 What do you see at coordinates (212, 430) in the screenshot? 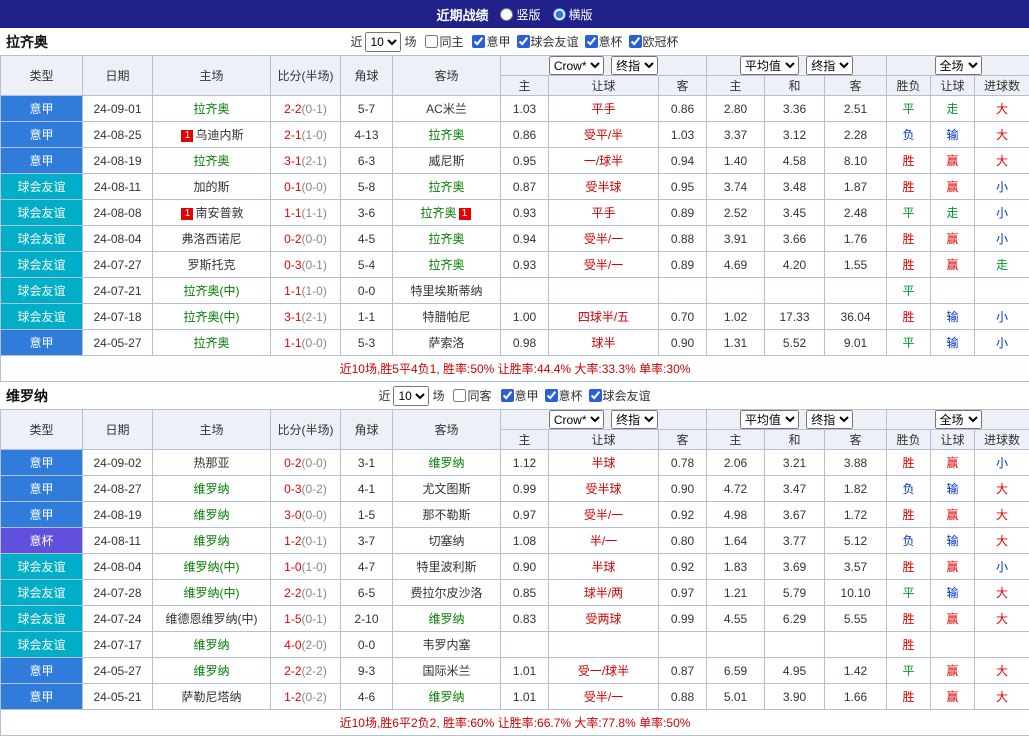
I see `col-home: 主场` at bounding box center [212, 430].